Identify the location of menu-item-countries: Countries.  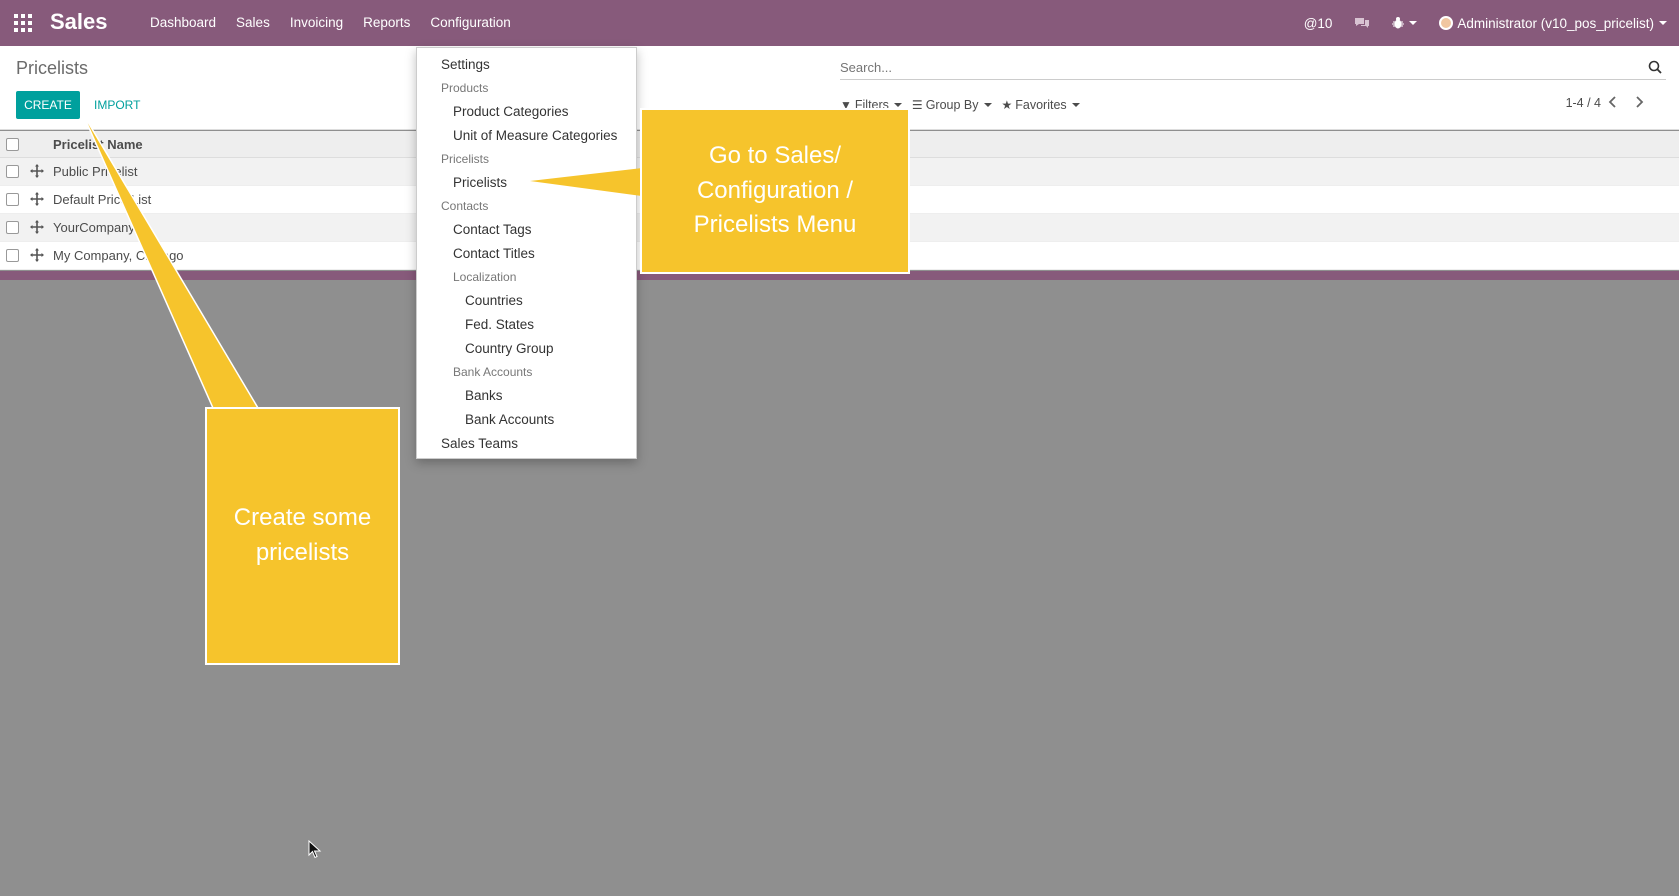
(494, 300).